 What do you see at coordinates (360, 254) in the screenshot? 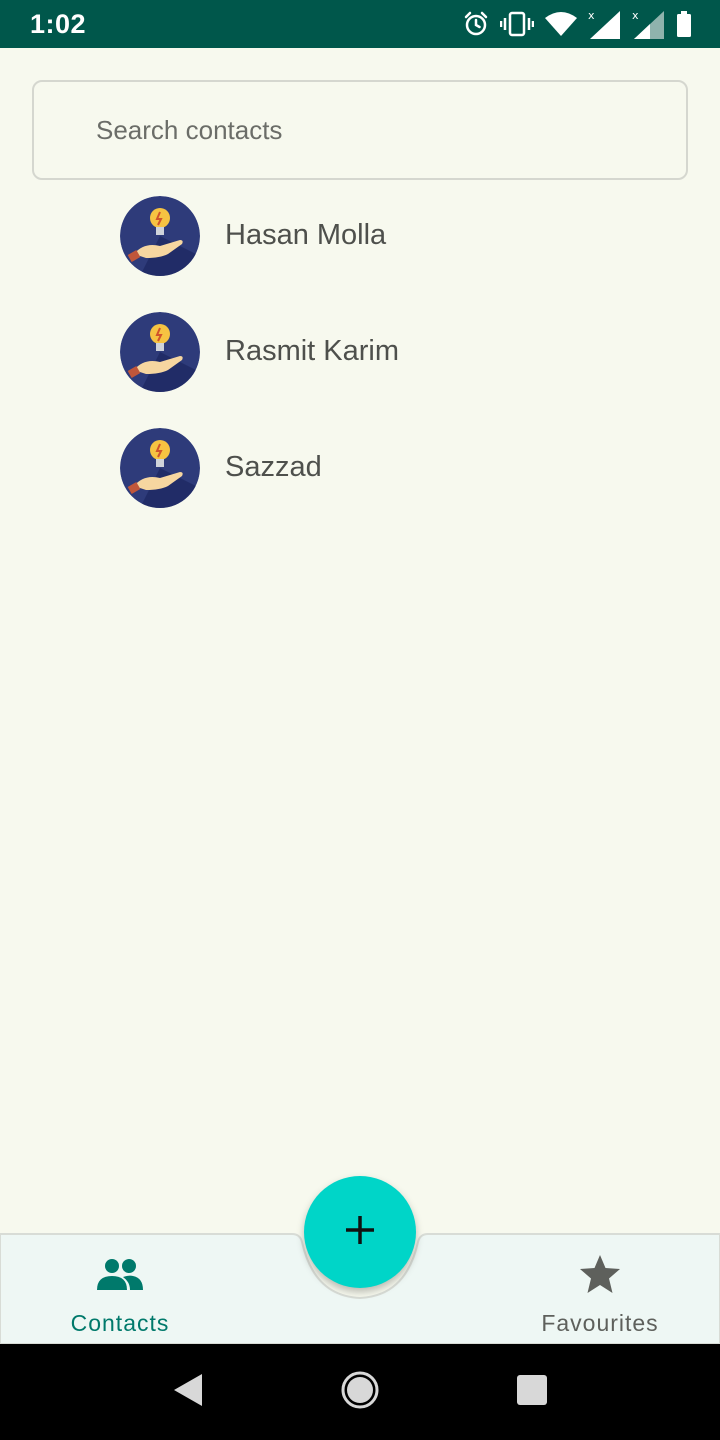
I see `contact-row: Hasan Molla` at bounding box center [360, 254].